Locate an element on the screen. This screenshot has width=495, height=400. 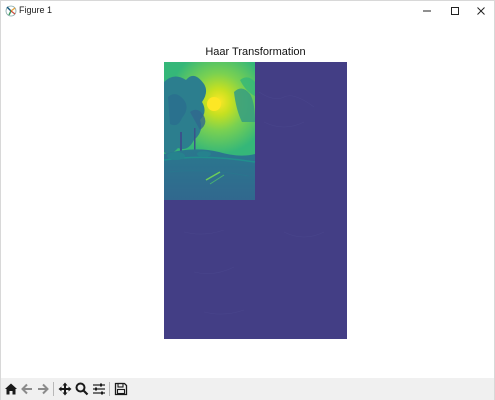
home-icon is located at coordinates (11, 389).